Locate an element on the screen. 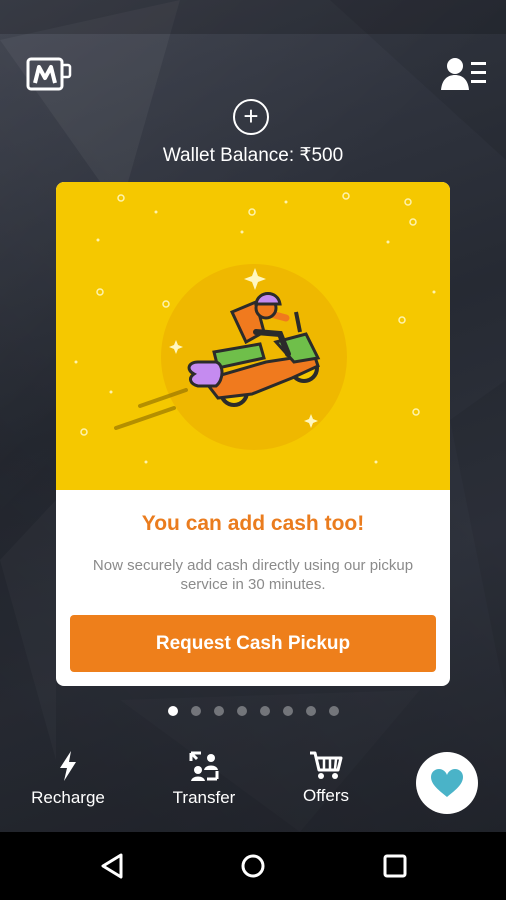 This screenshot has height=900, width=506. favorites-button is located at coordinates (447, 783).